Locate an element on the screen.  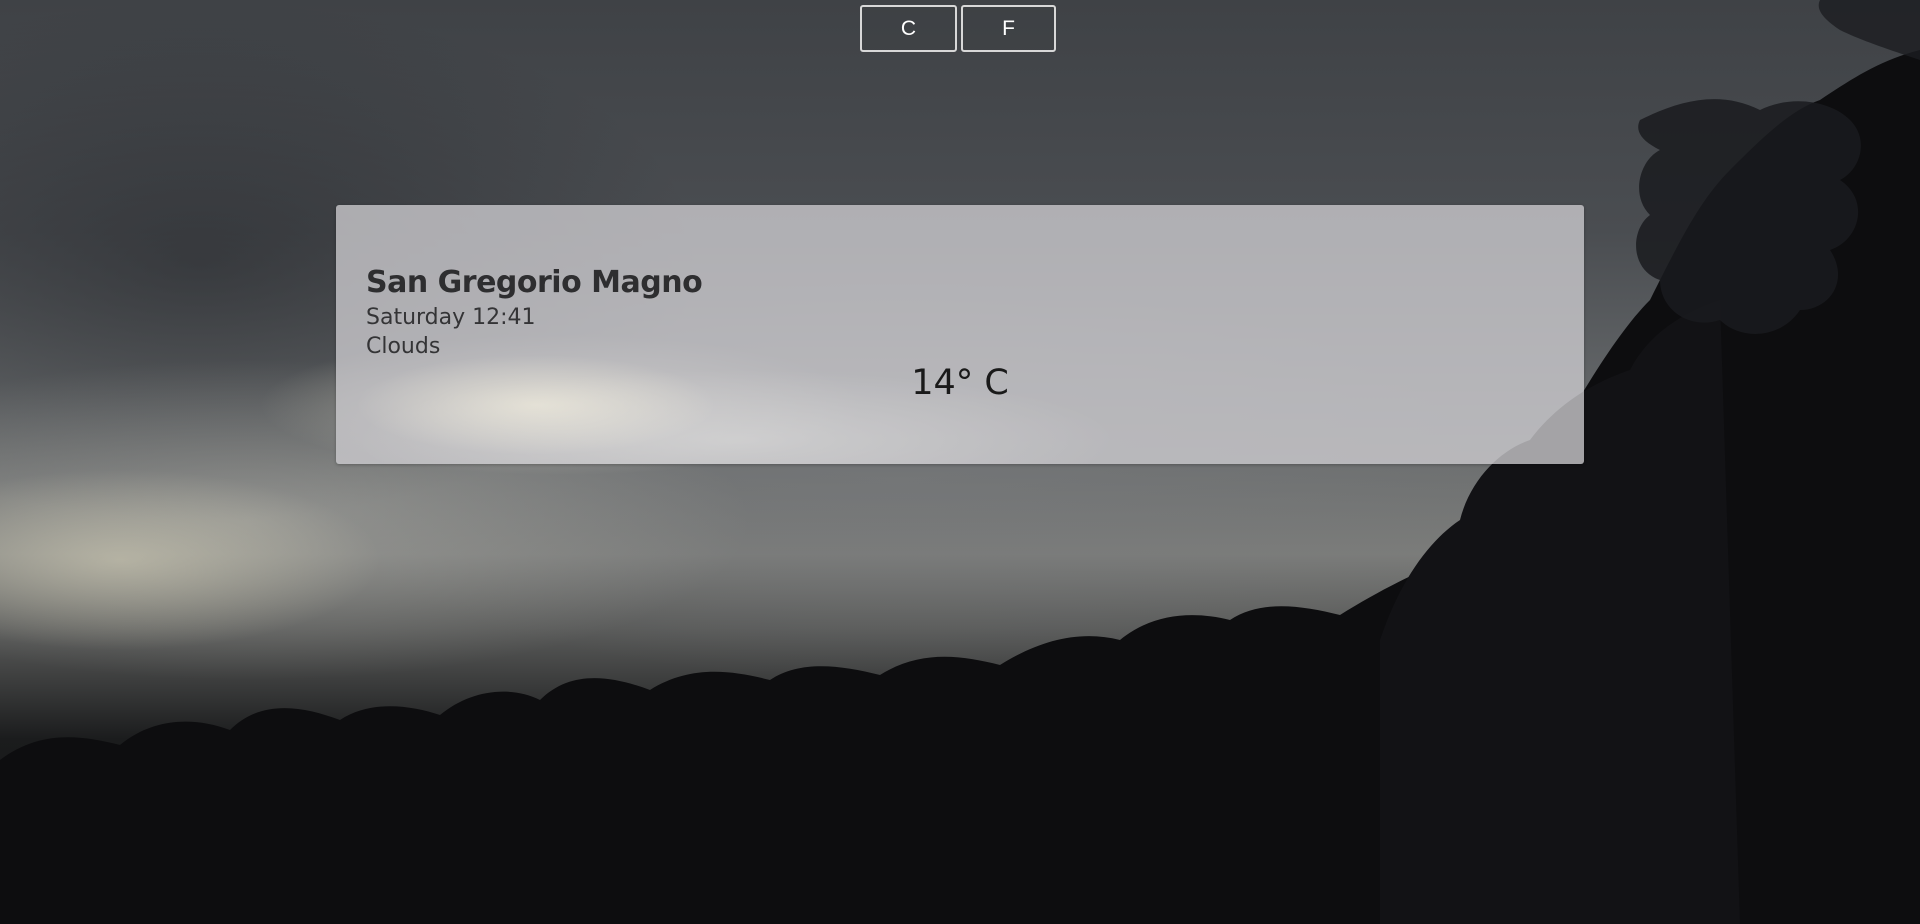
city-name: San Gregorio Magno is located at coordinates (534, 282).